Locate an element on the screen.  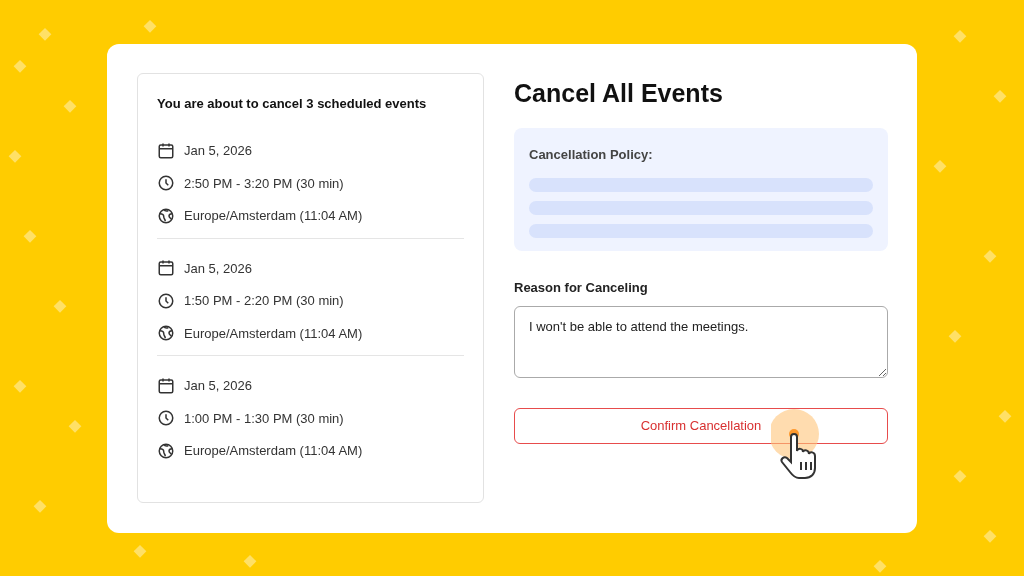
reason-field: I won't be able to attend the meetings. is located at coordinates (701, 342).